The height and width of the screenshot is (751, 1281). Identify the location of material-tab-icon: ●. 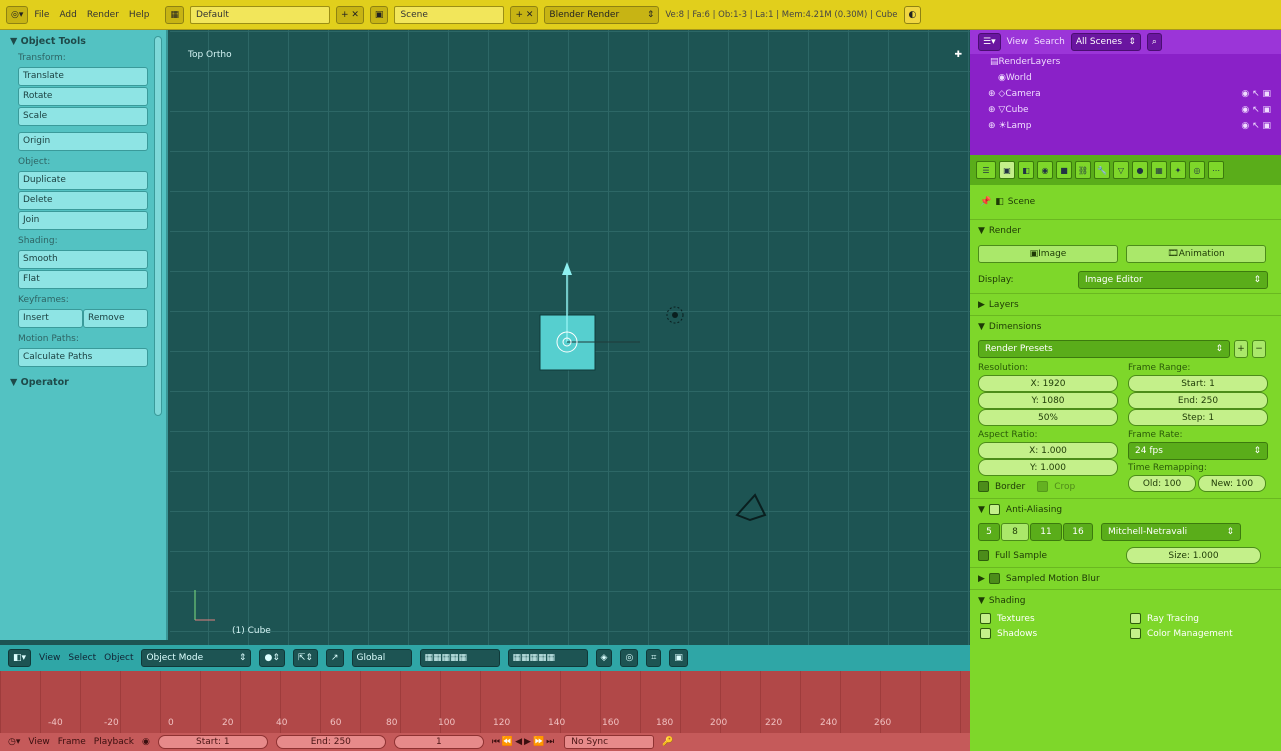
(1140, 170).